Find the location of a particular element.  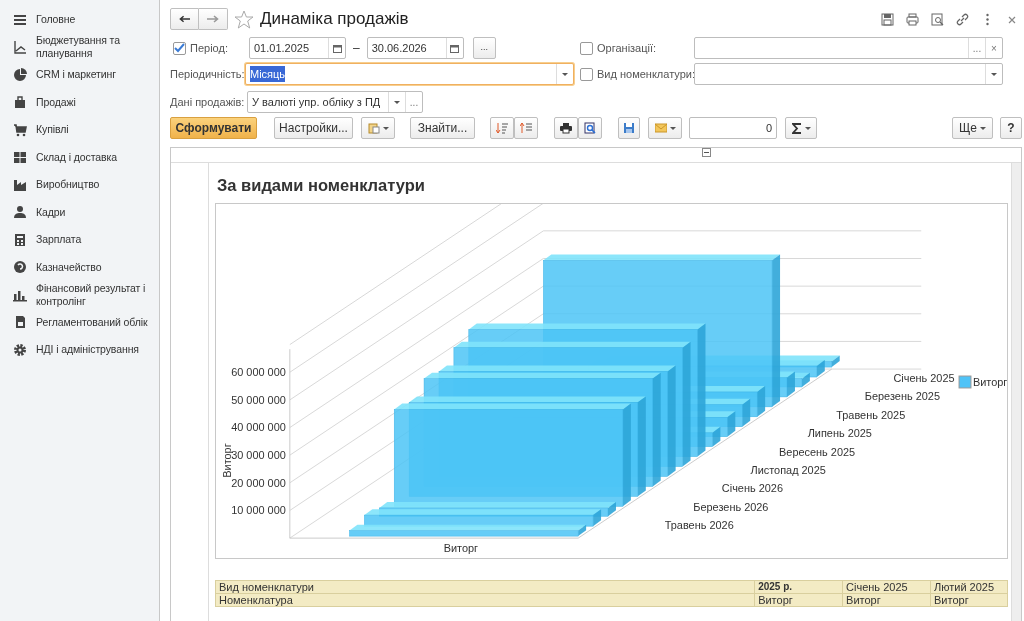

axis-tick-label: 30 000 000 is located at coordinates (258, 454).